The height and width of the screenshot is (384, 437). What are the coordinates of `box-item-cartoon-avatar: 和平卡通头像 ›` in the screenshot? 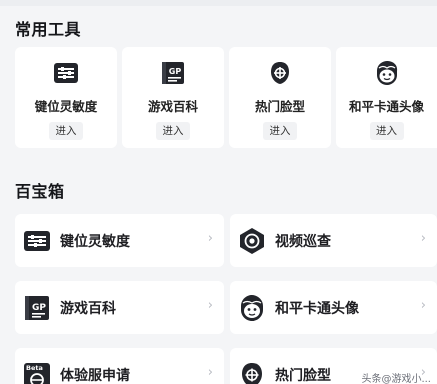 It's located at (333, 307).